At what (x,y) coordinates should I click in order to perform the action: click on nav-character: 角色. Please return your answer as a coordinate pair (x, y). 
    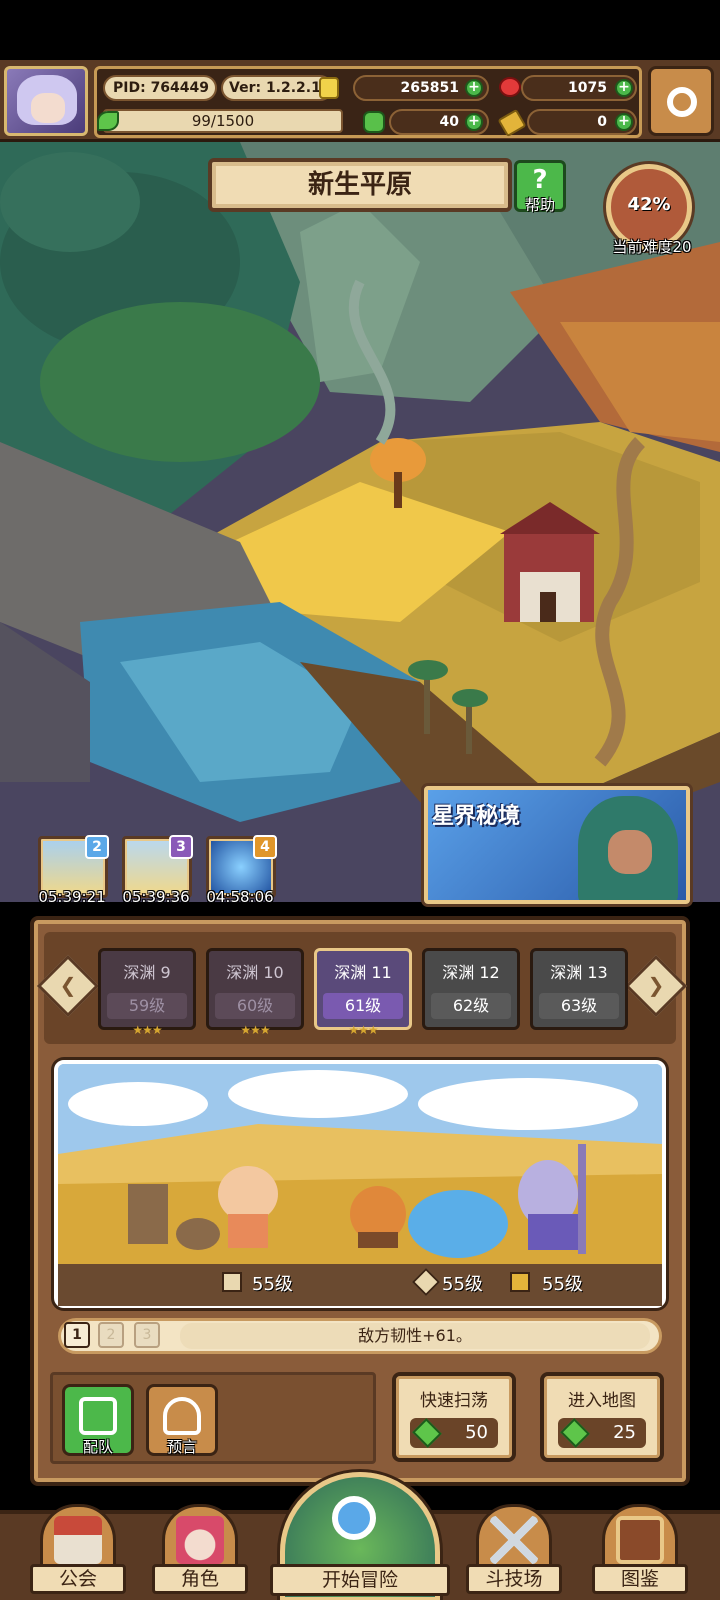
    Looking at the image, I should click on (200, 1550).